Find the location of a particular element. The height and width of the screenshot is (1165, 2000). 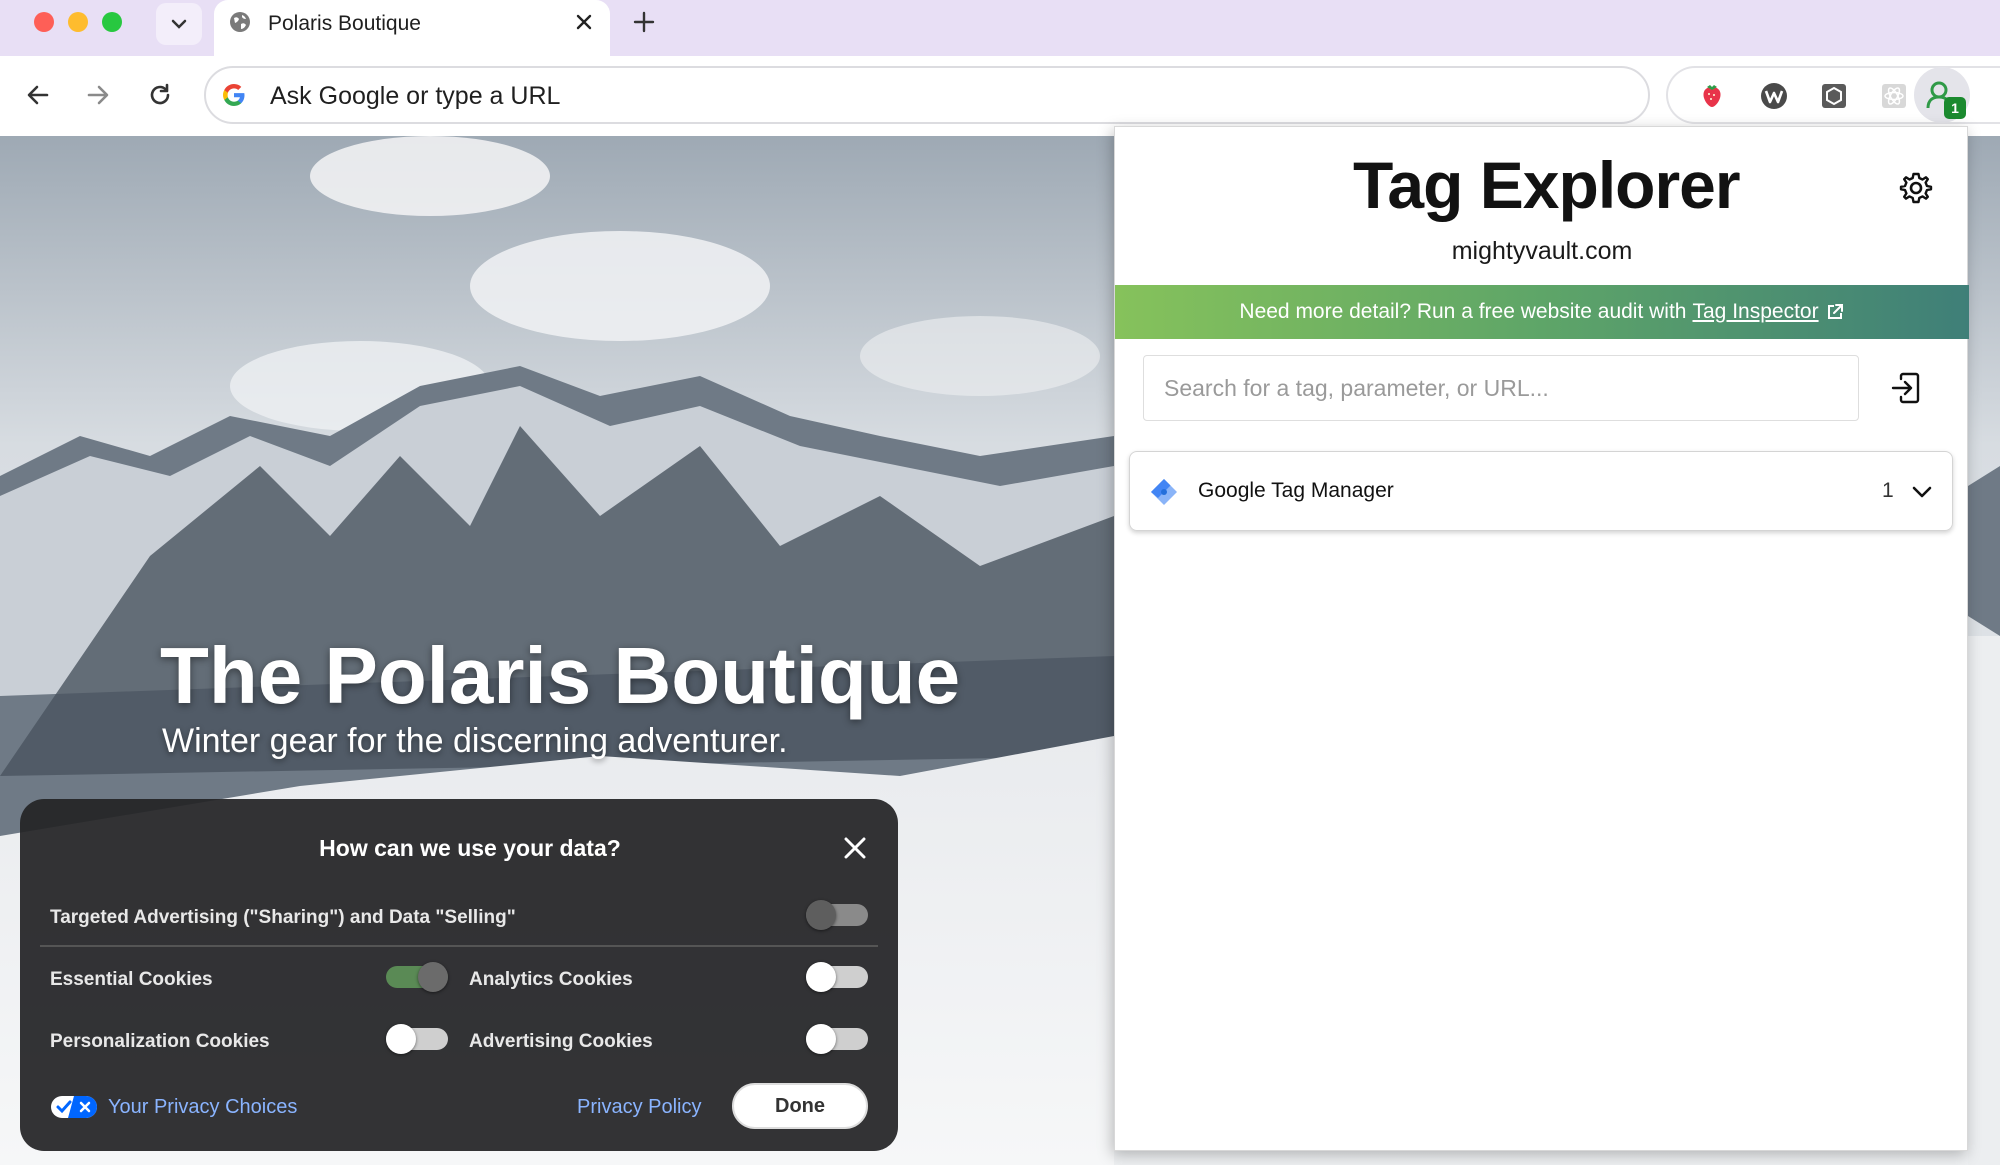

extensions-area: 1 is located at coordinates (1833, 95).